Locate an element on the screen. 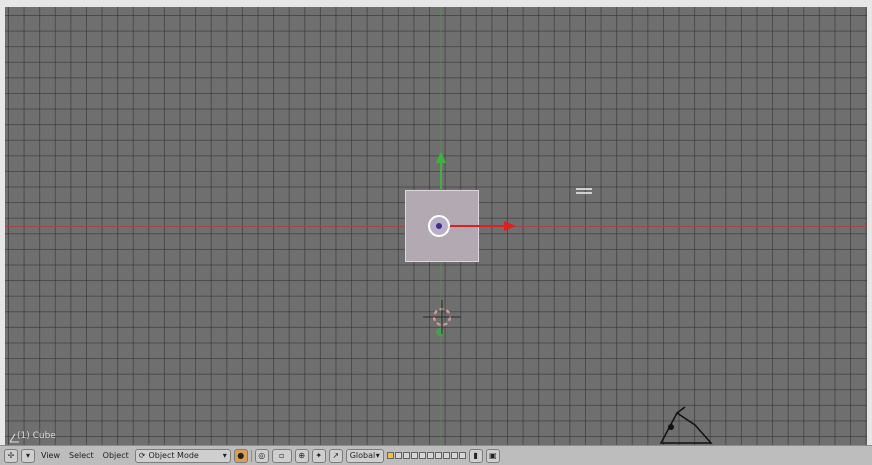 This screenshot has width=872, height=465. mode-selector: ⟳ Object Mode ▾ is located at coordinates (182, 455).